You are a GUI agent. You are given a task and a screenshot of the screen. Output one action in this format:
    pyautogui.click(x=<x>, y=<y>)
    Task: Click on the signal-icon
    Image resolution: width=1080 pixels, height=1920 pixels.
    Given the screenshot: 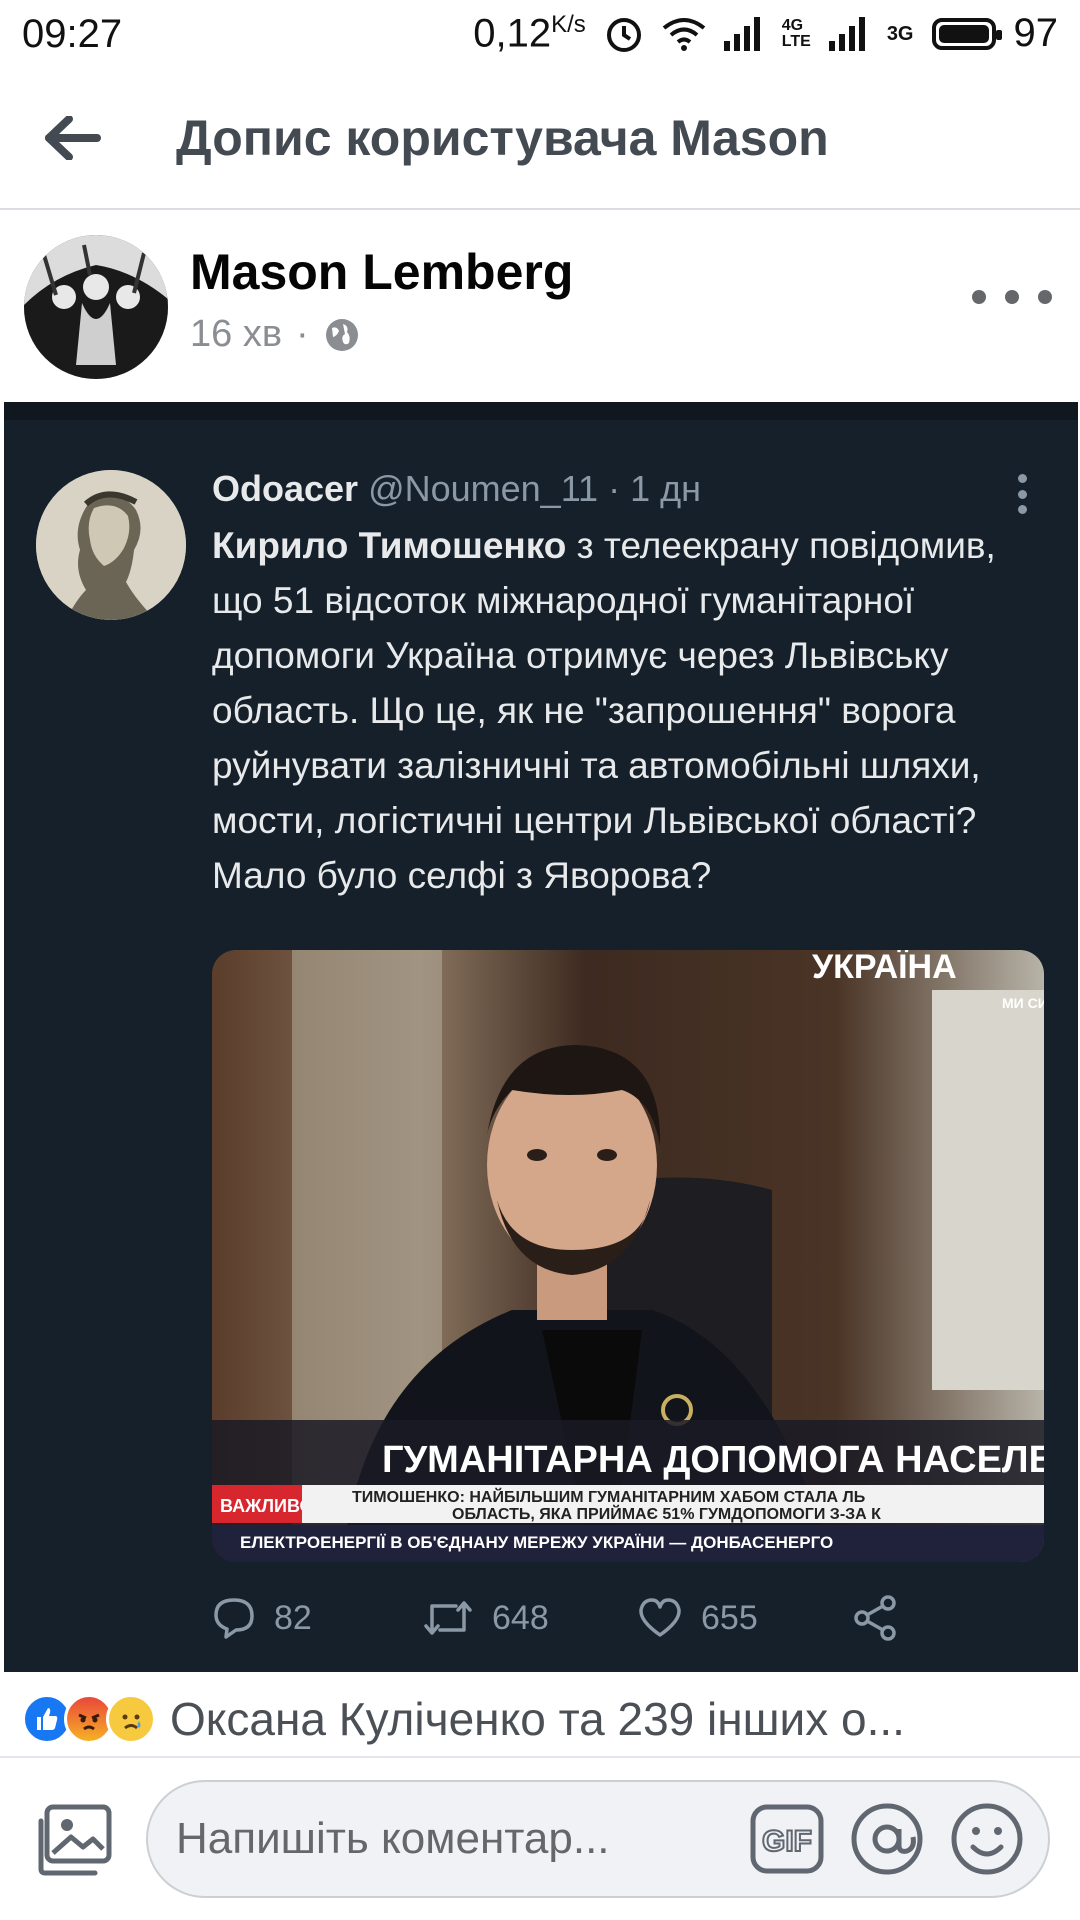 What is the action you would take?
    pyautogui.click(x=743, y=33)
    